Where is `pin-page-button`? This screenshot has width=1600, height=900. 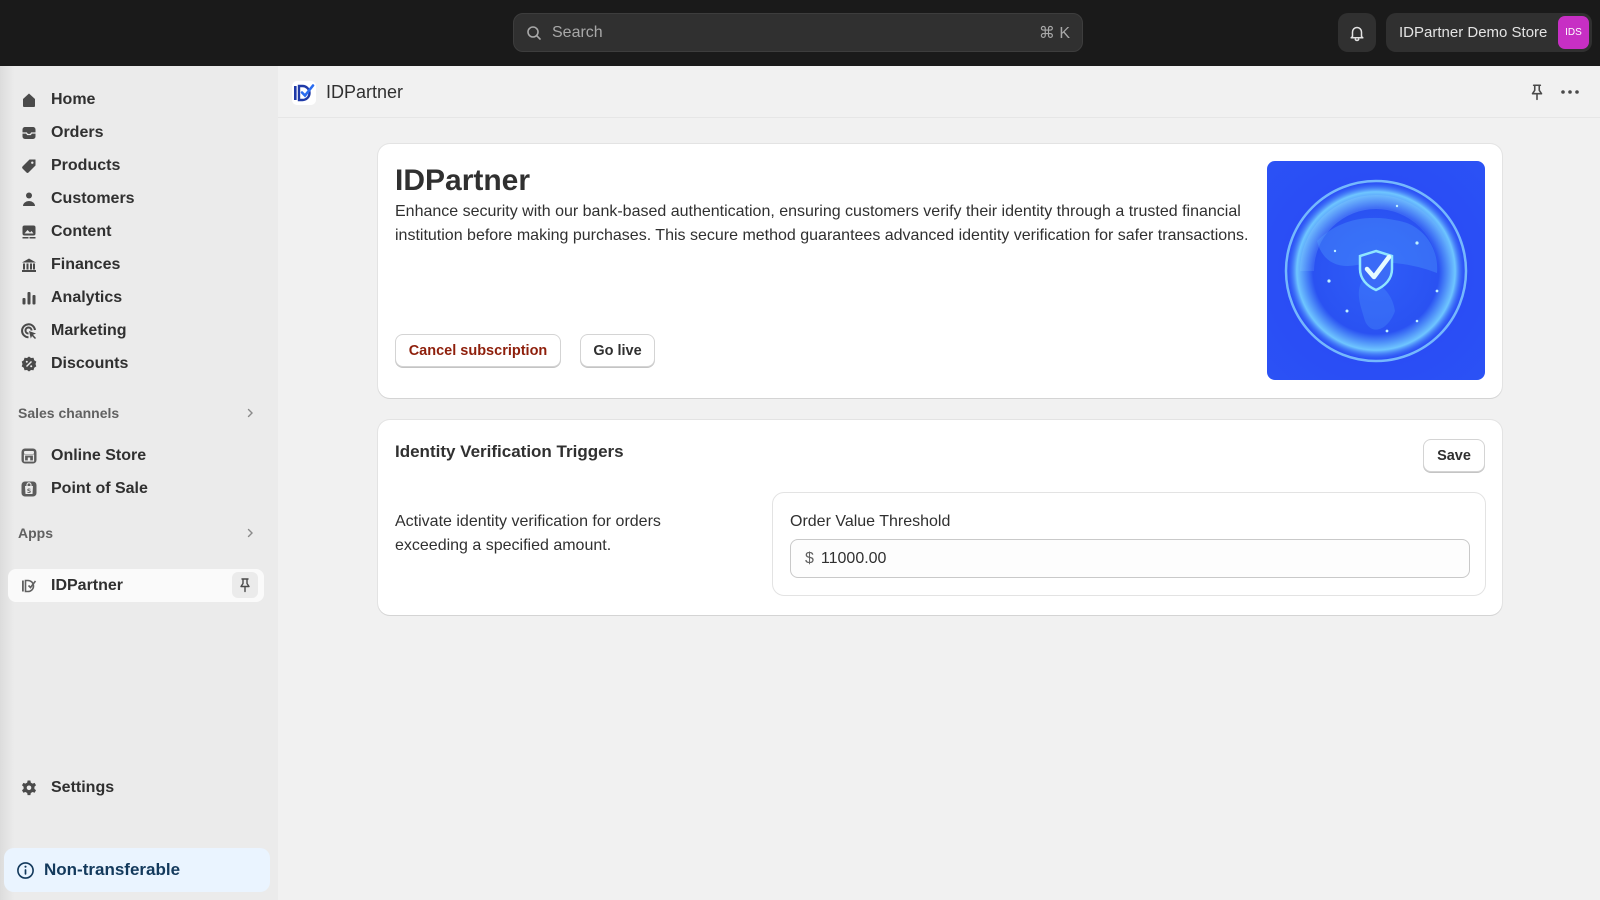
pin-page-button is located at coordinates (1537, 92).